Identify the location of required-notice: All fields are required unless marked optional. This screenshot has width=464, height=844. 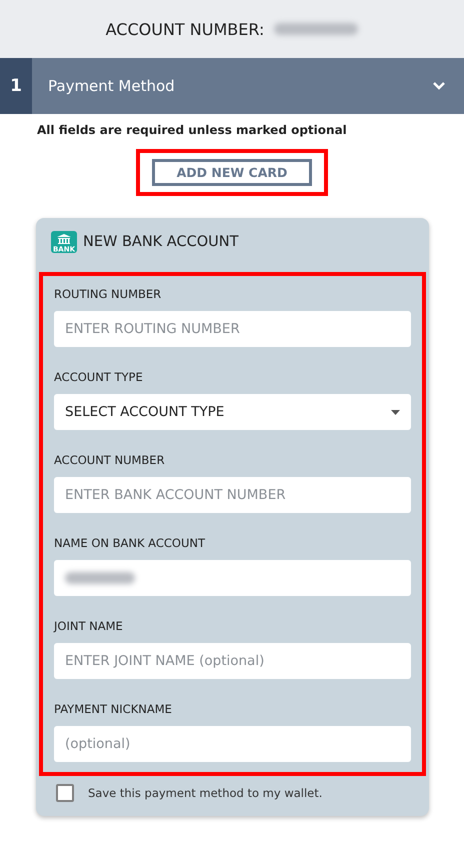
(192, 129).